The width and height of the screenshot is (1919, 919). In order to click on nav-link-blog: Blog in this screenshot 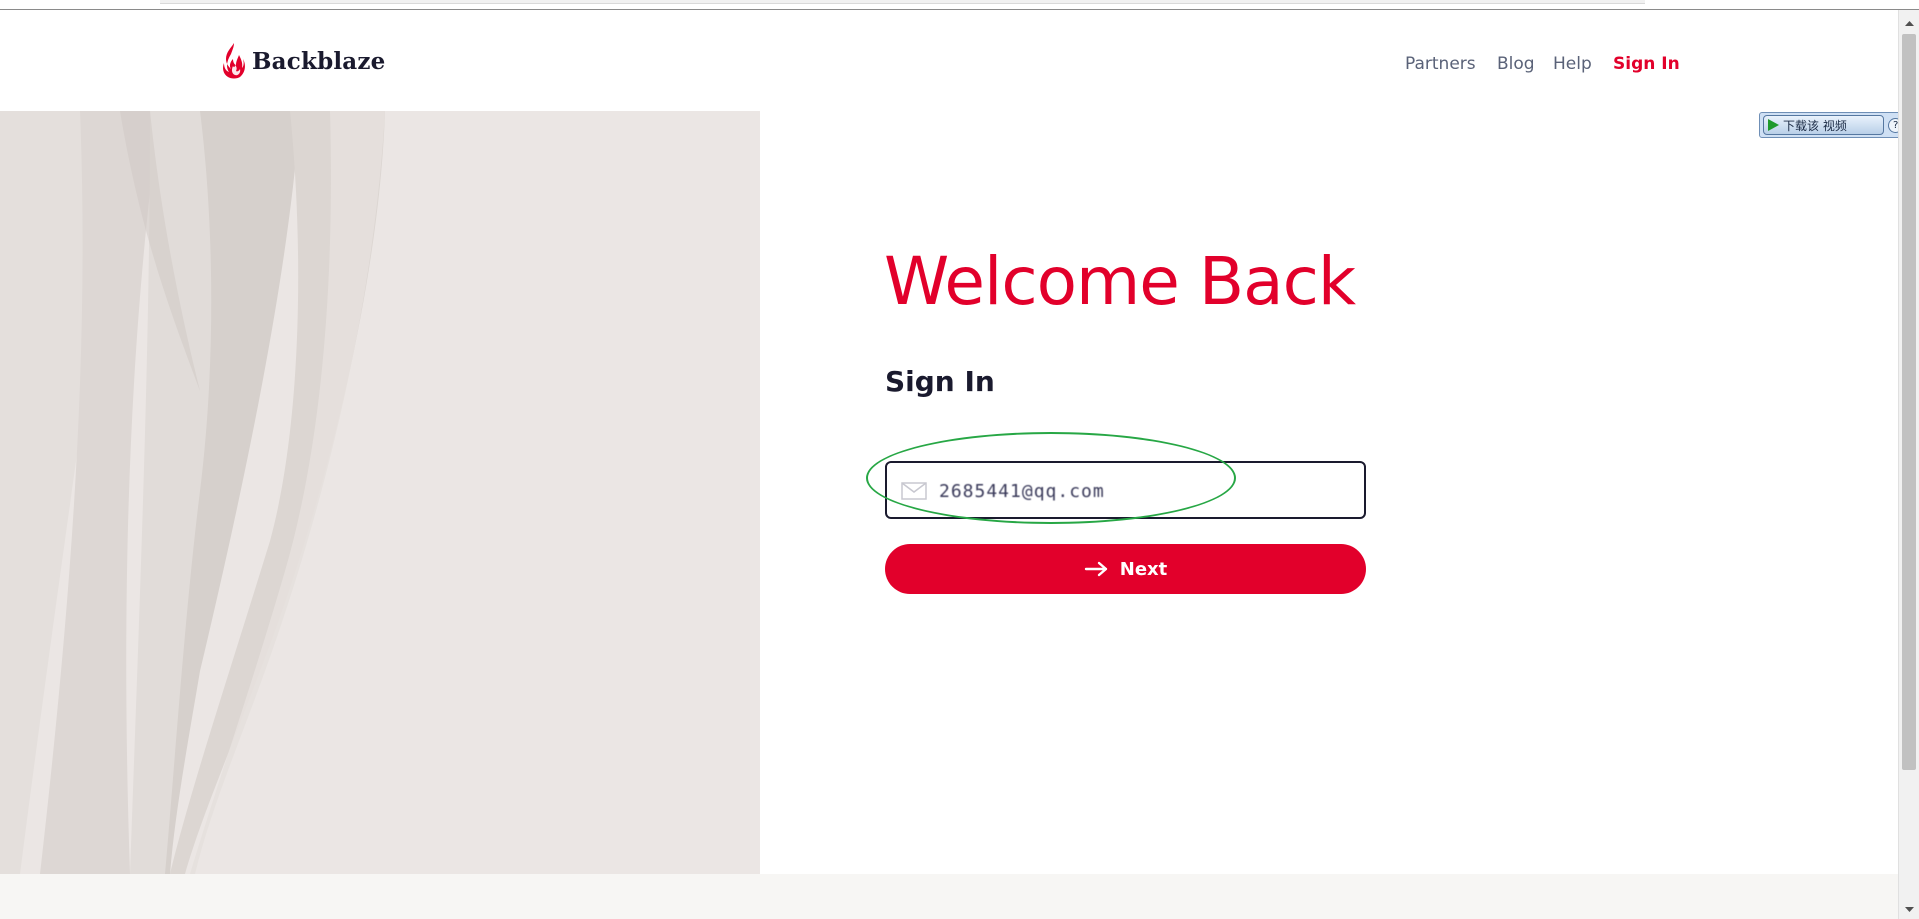, I will do `click(1516, 64)`.